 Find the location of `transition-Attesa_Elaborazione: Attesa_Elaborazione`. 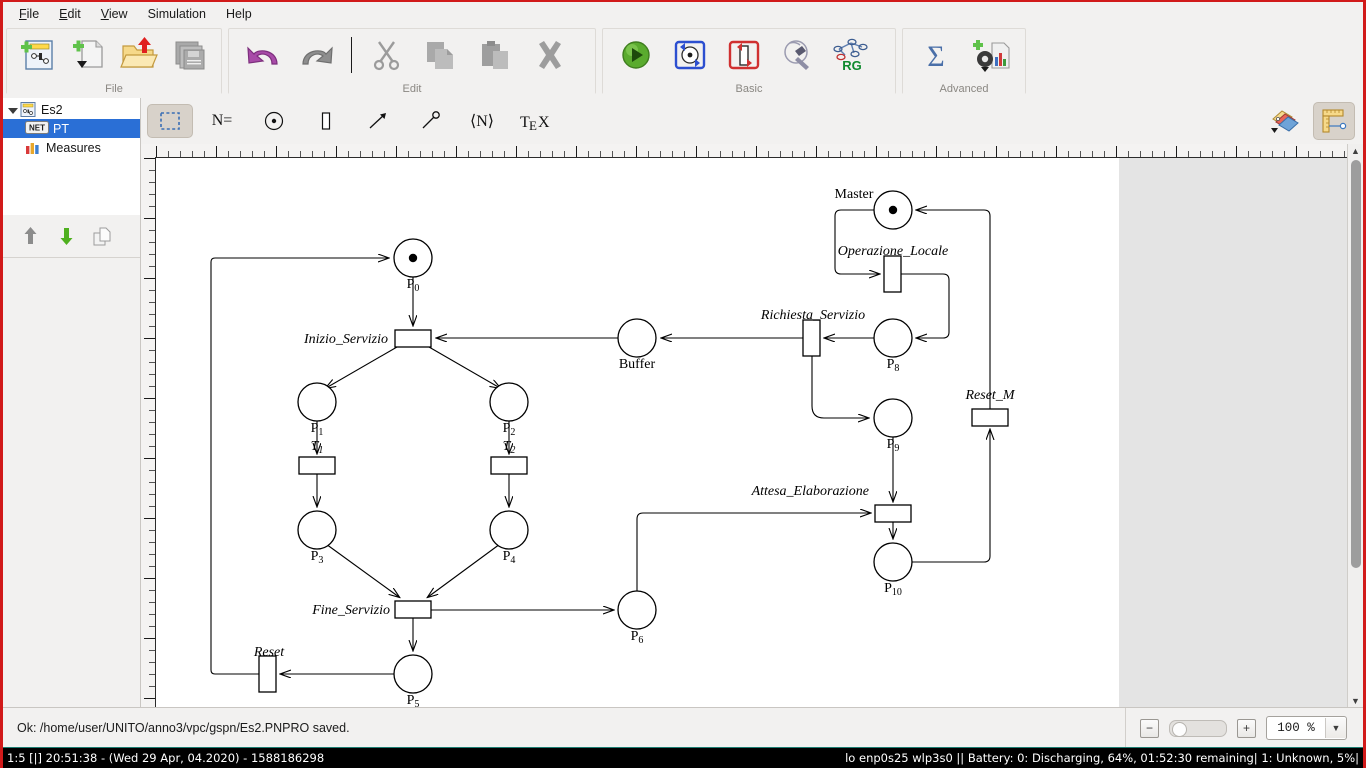

transition-Attesa_Elaborazione: Attesa_Elaborazione is located at coordinates (831, 503).